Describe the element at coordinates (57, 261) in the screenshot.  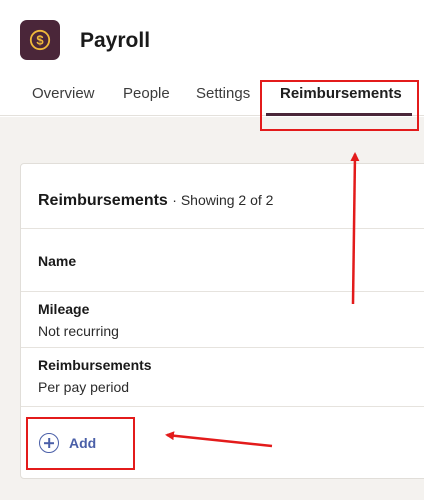
I see `column-header-name: Name` at that location.